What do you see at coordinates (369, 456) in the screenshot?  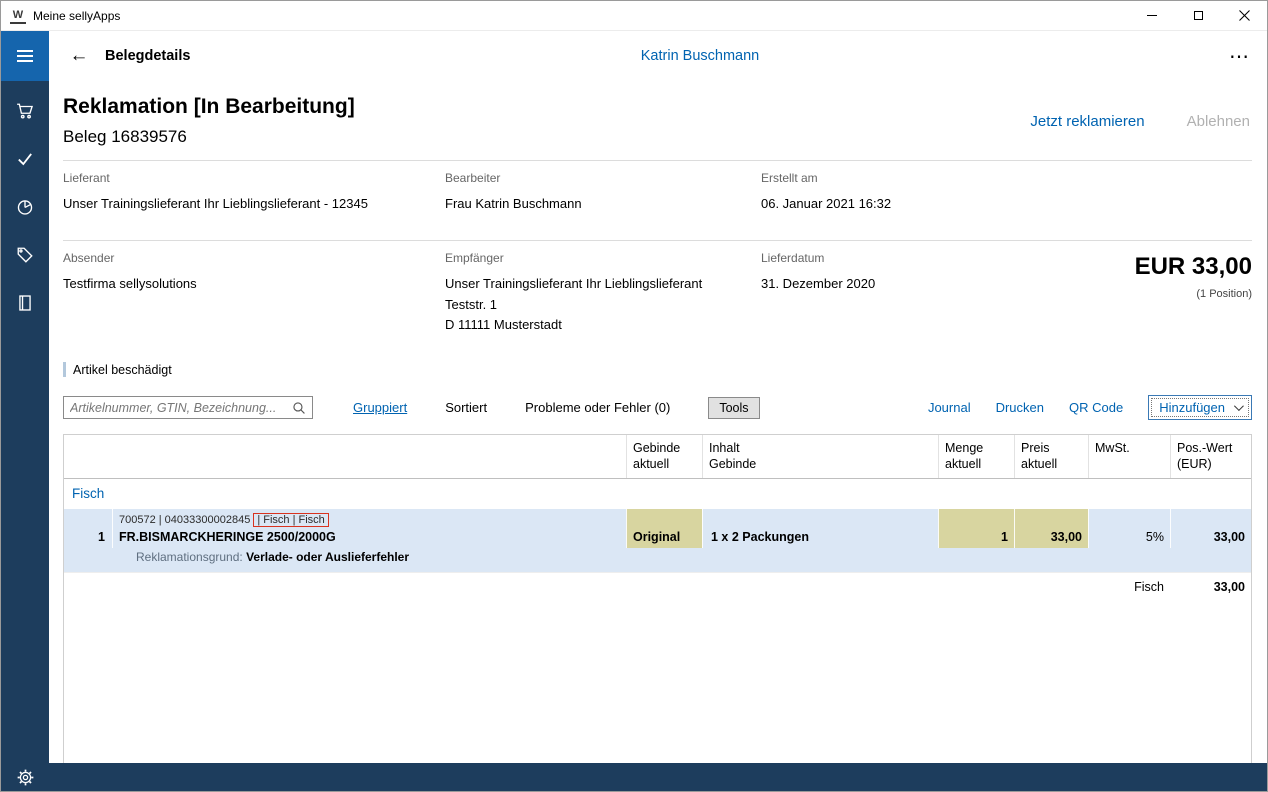 I see `column-header-article` at bounding box center [369, 456].